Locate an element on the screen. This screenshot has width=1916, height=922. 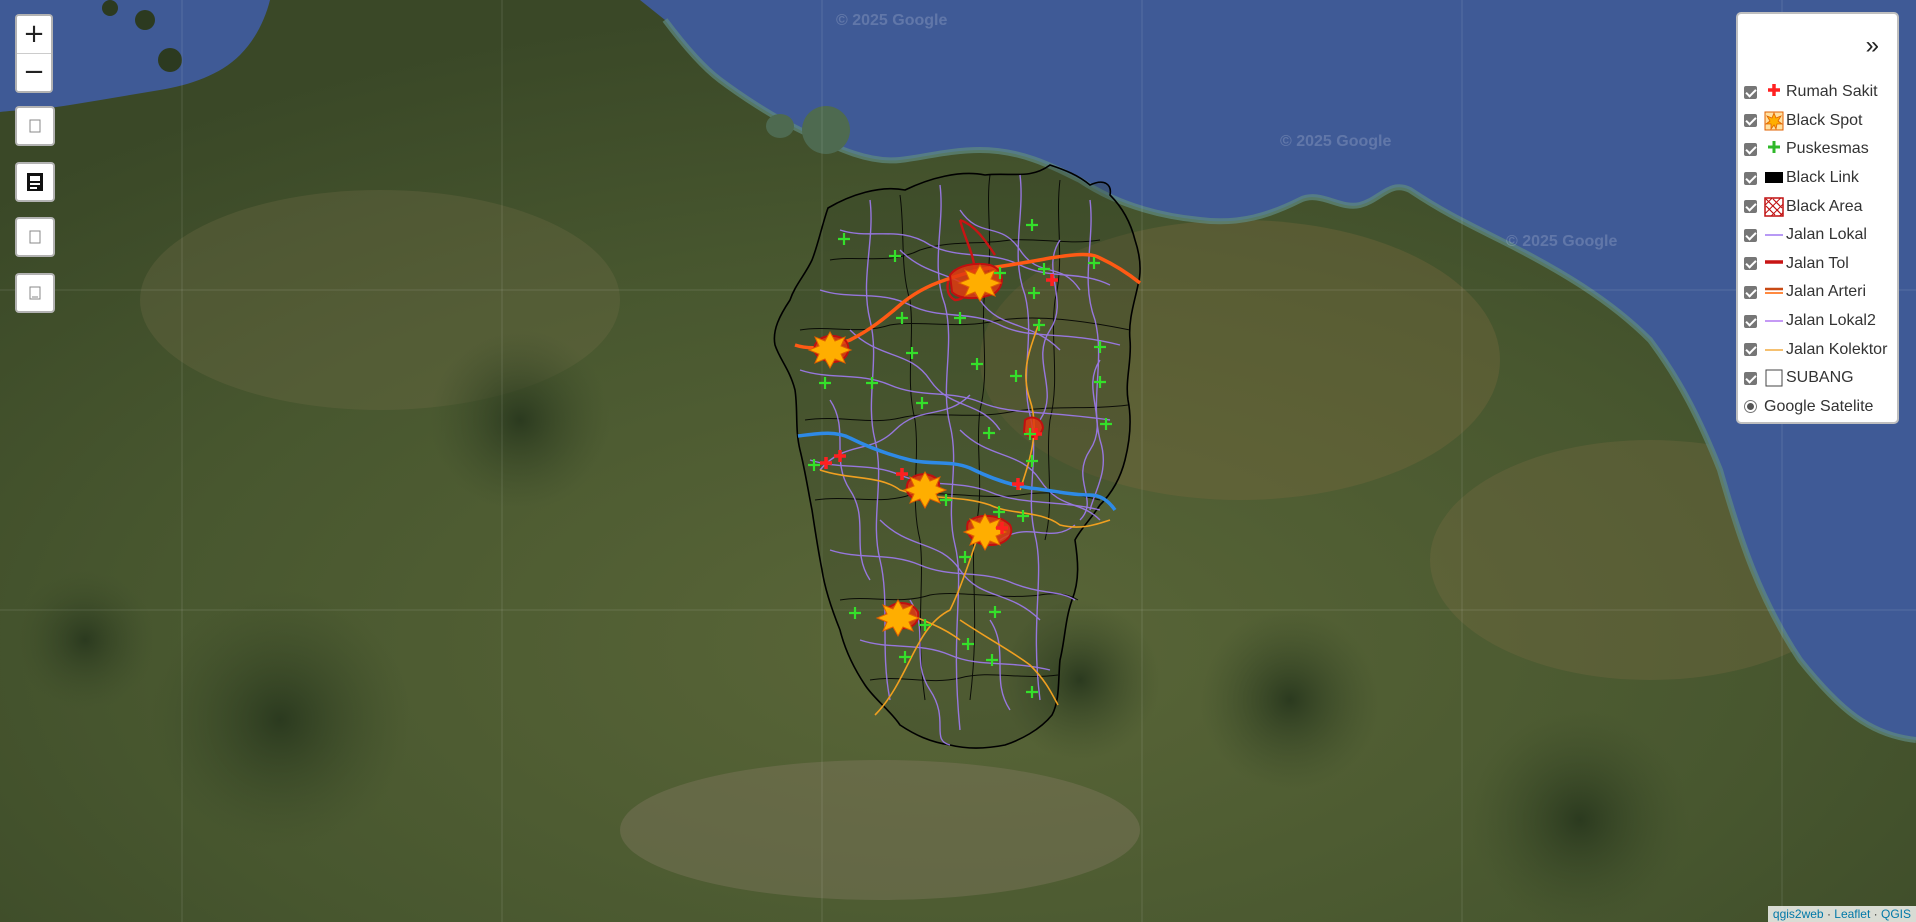
legend-item-black-spot: Black Spot is located at coordinates (1820, 121).